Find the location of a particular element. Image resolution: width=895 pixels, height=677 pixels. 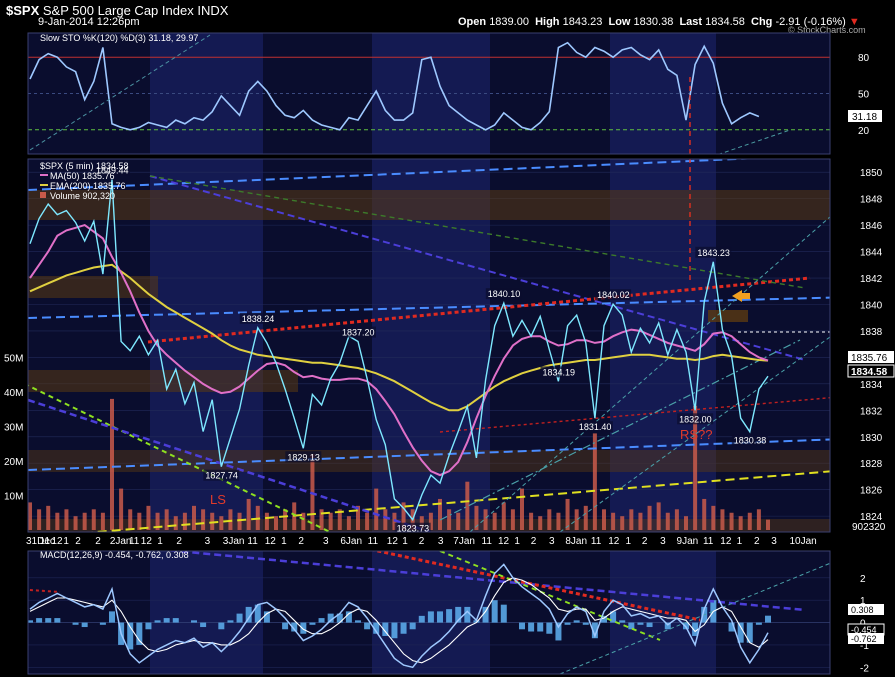

last-price-label: 1834.58 is located at coordinates (869, 372).